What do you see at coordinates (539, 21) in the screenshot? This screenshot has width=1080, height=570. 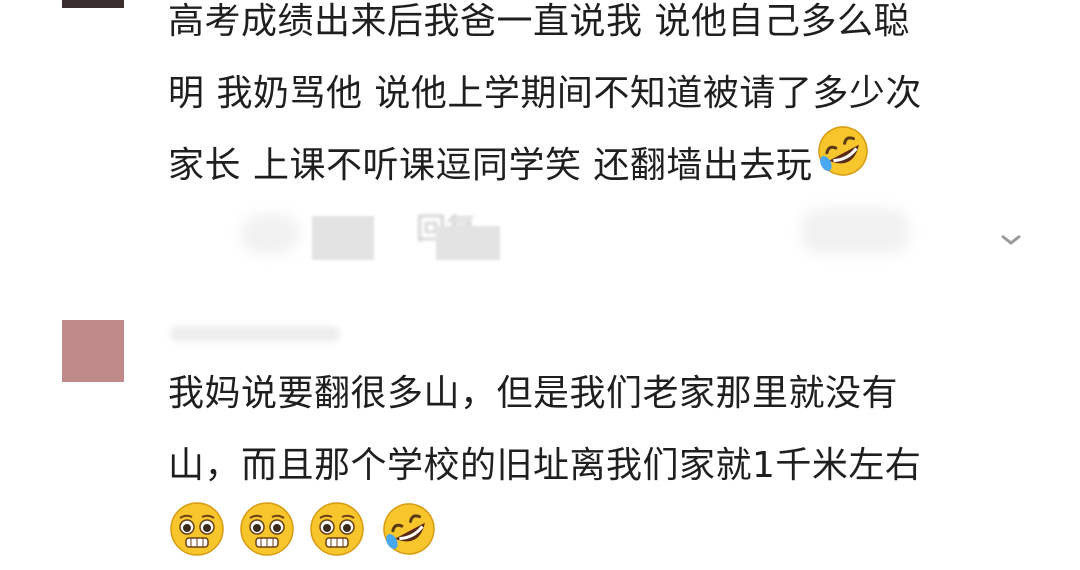 I see `comment-line: 高考成绩出来后我爸一直说我 说他自己多么聪` at bounding box center [539, 21].